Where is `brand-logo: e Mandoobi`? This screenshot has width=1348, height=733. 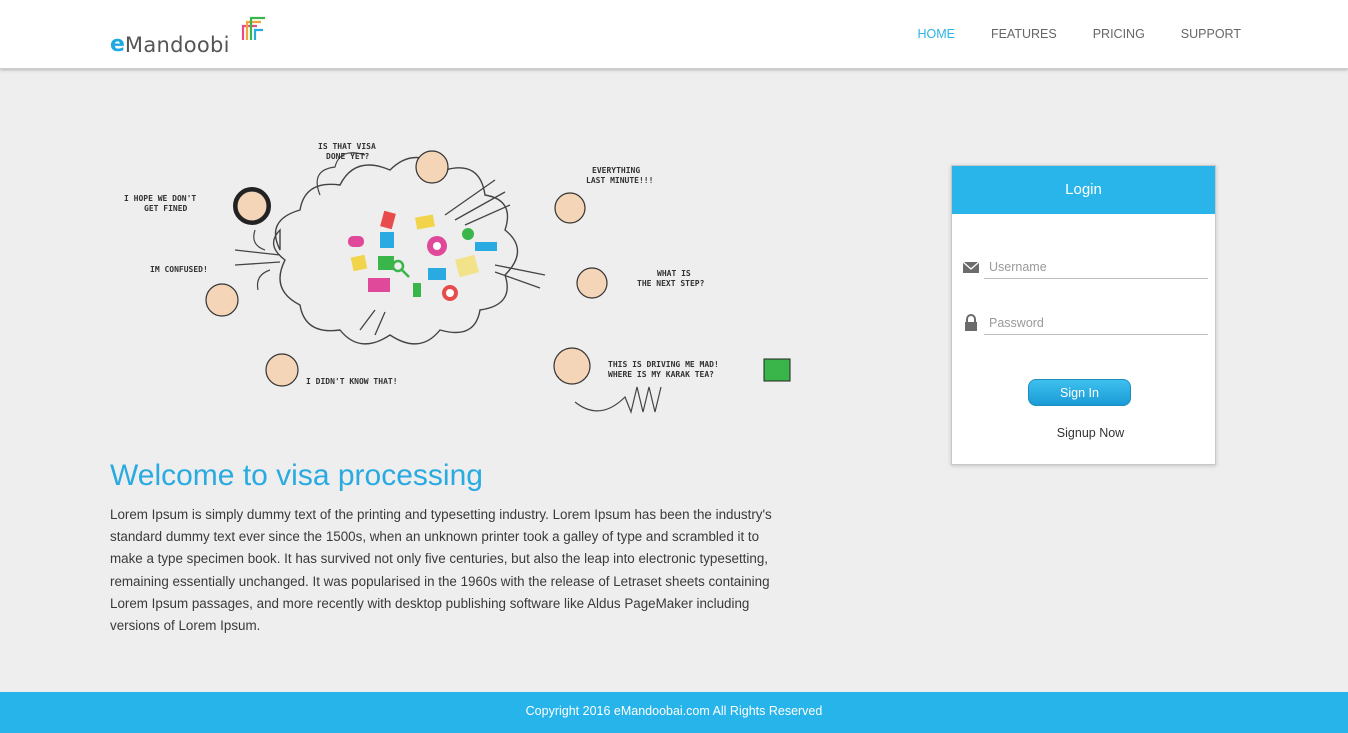 brand-logo: e Mandoobi is located at coordinates (187, 36).